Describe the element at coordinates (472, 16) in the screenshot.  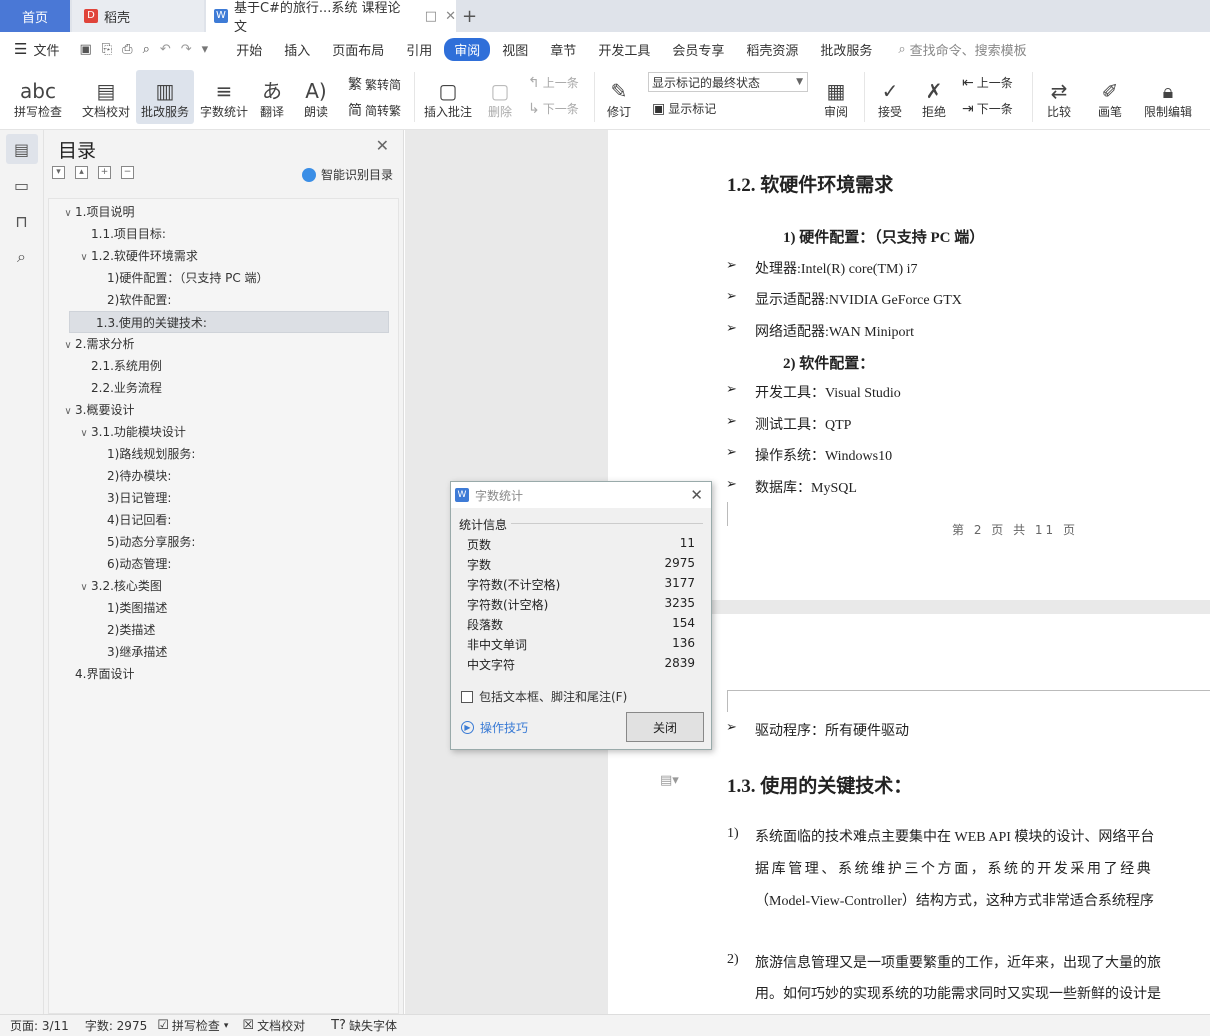
I see `new-tab-button: +` at that location.